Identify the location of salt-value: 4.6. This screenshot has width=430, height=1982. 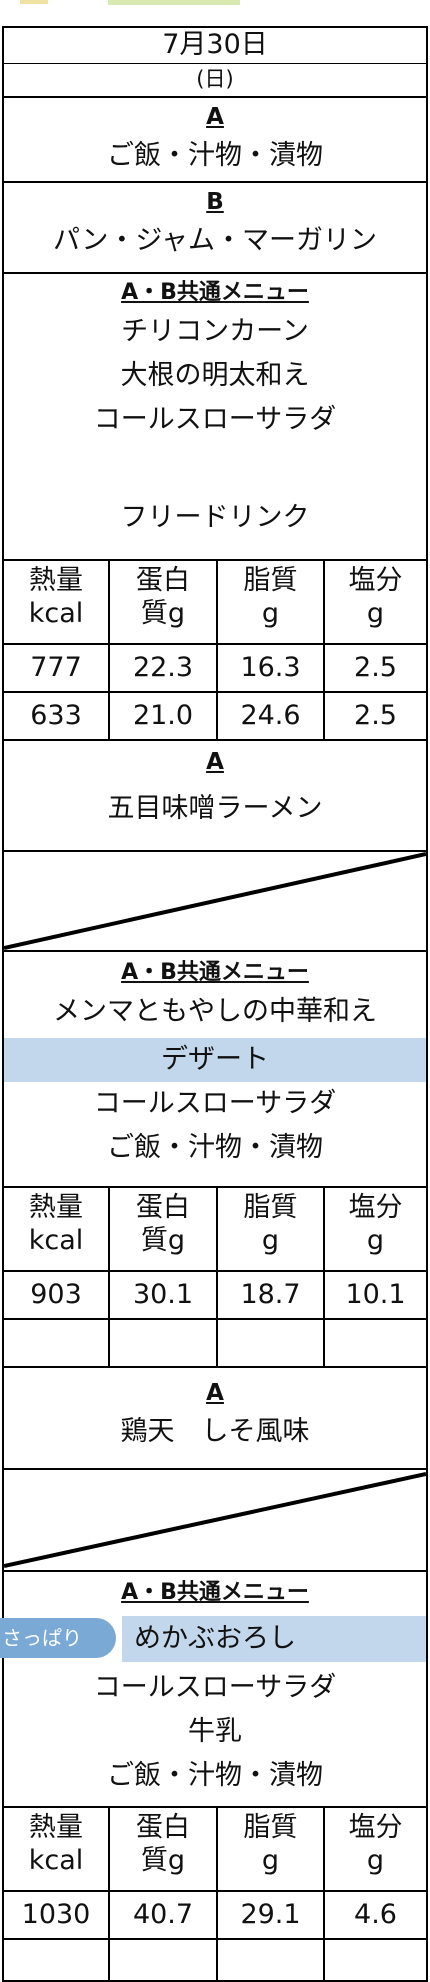
(375, 1914).